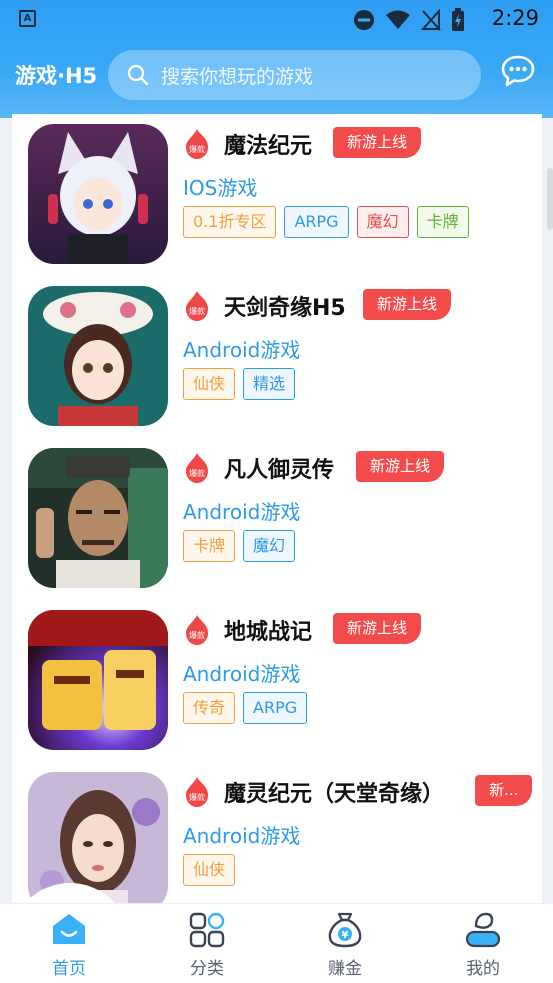 The height and width of the screenshot is (983, 553). Describe the element at coordinates (207, 930) in the screenshot. I see `grid-icon` at that location.